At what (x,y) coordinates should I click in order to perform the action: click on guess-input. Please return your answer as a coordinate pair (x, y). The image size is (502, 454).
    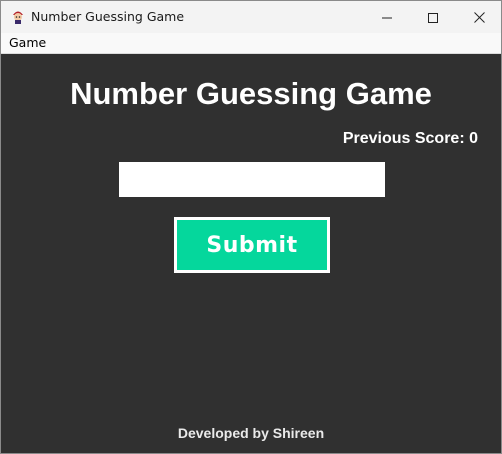
    Looking at the image, I should click on (252, 179).